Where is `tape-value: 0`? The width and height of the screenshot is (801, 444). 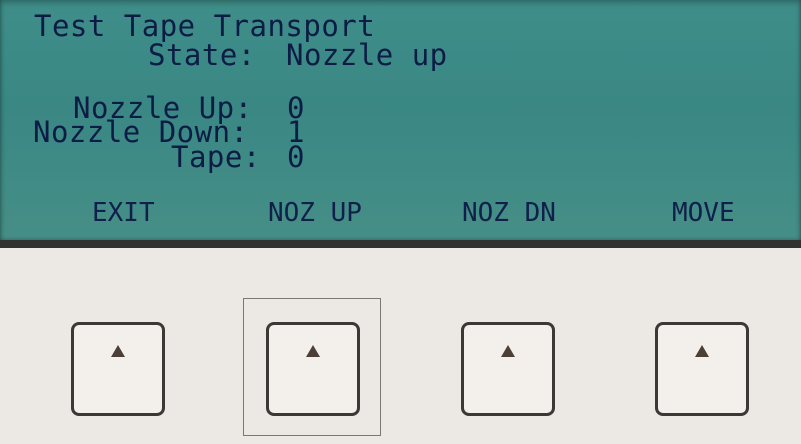
tape-value: 0 is located at coordinates (296, 157).